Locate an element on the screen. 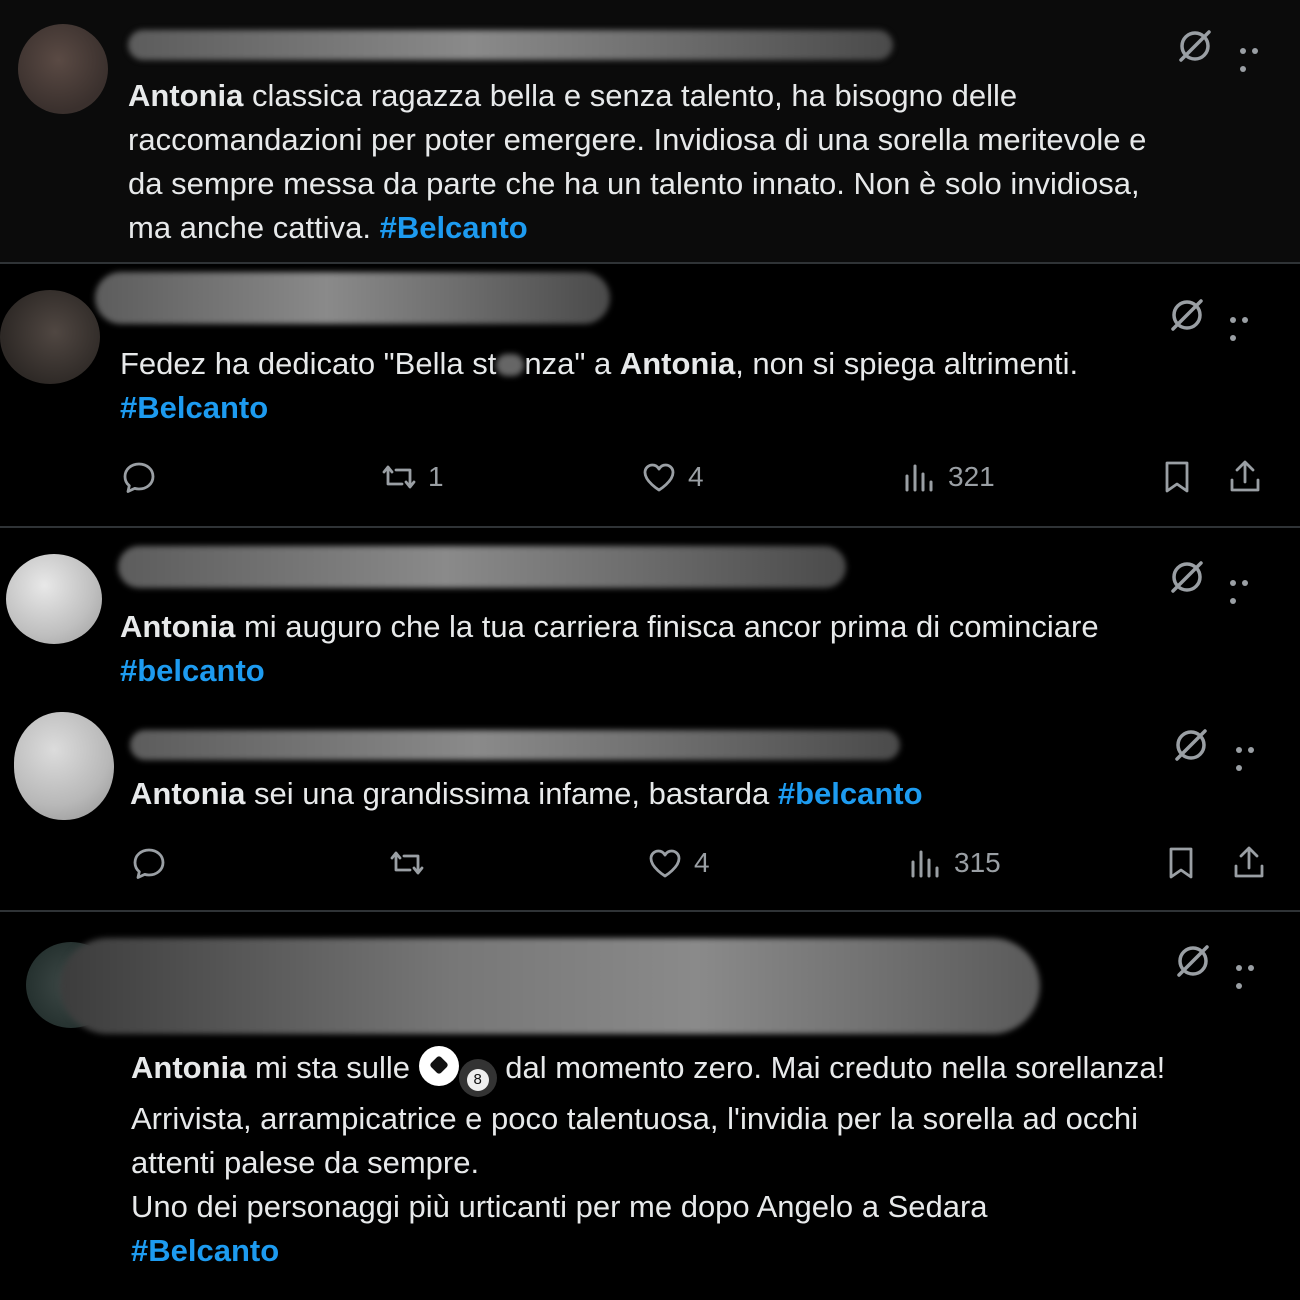  eight-ball-icon: 8 is located at coordinates (477, 1078).